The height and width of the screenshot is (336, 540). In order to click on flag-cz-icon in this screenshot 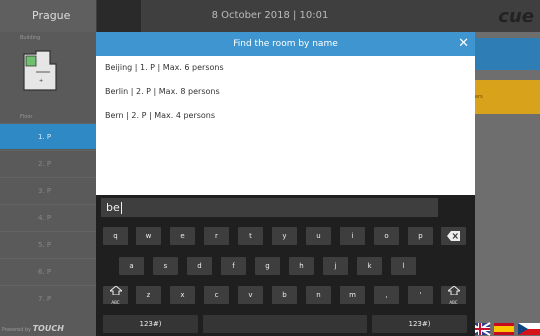, I will do `click(529, 329)`.